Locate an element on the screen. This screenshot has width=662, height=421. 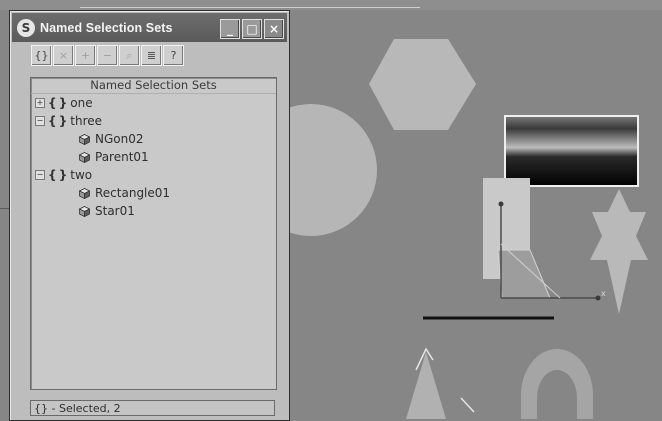
dialog-titlebar: S Named Selection Sets _ □ × is located at coordinates (149, 27).